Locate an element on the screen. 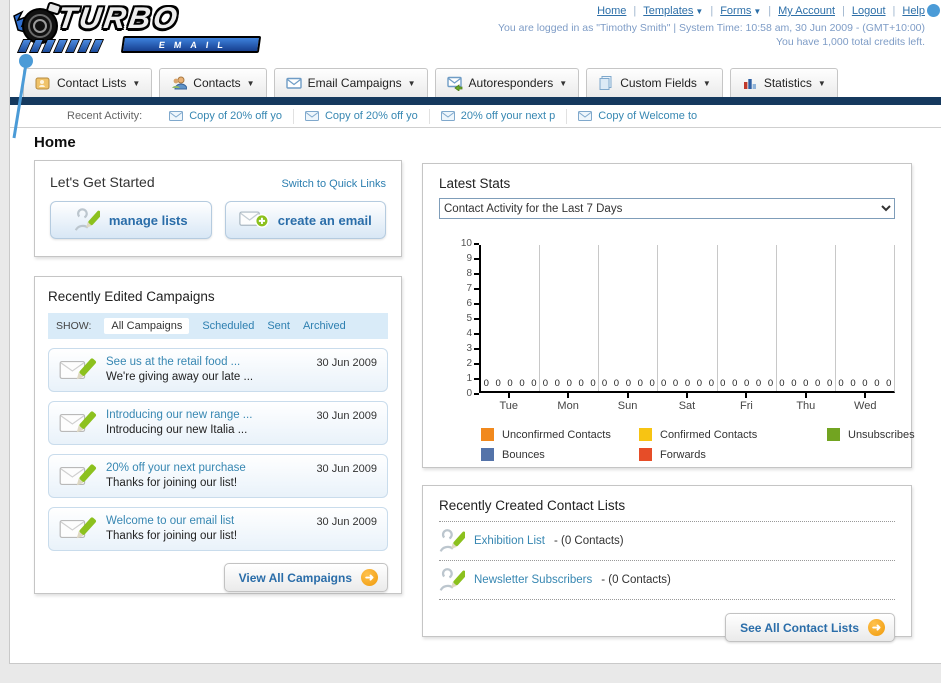  logo-title-wrap: TURBO is located at coordinates (119, 19).